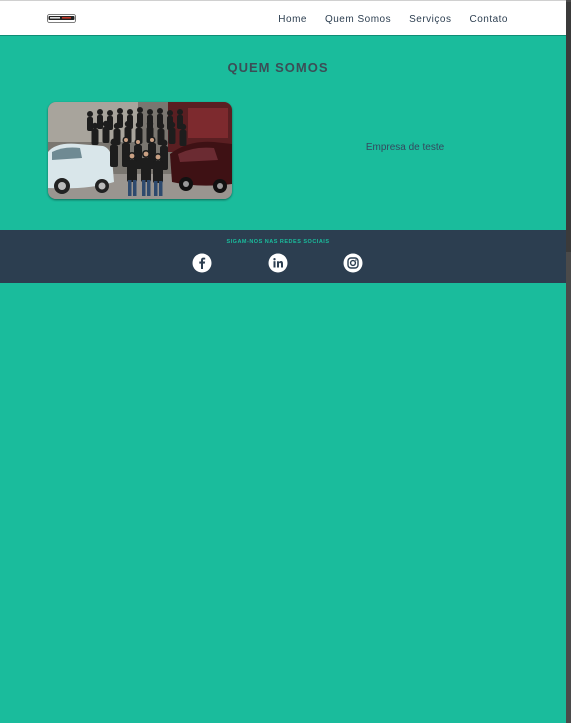 The height and width of the screenshot is (723, 571). What do you see at coordinates (61, 18) in the screenshot?
I see `logo` at bounding box center [61, 18].